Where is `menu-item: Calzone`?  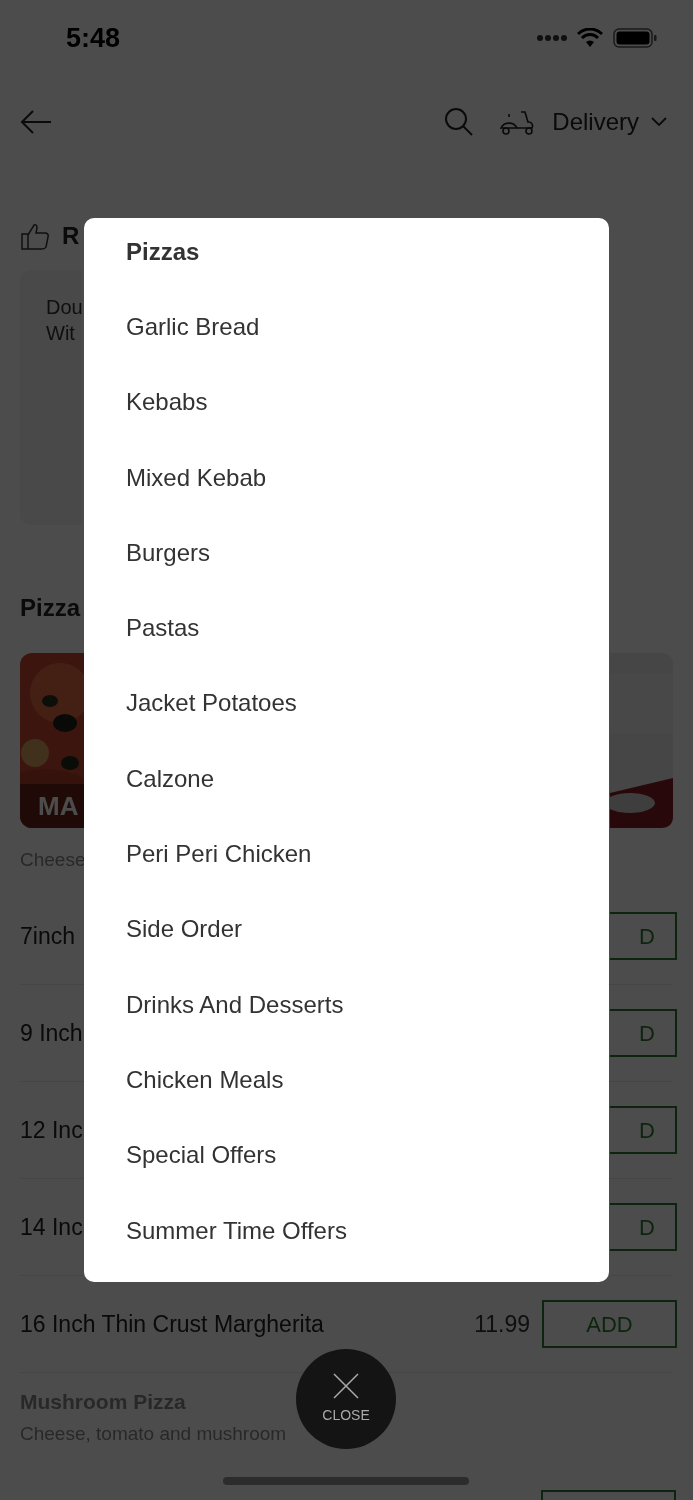
menu-item: Calzone is located at coordinates (170, 779).